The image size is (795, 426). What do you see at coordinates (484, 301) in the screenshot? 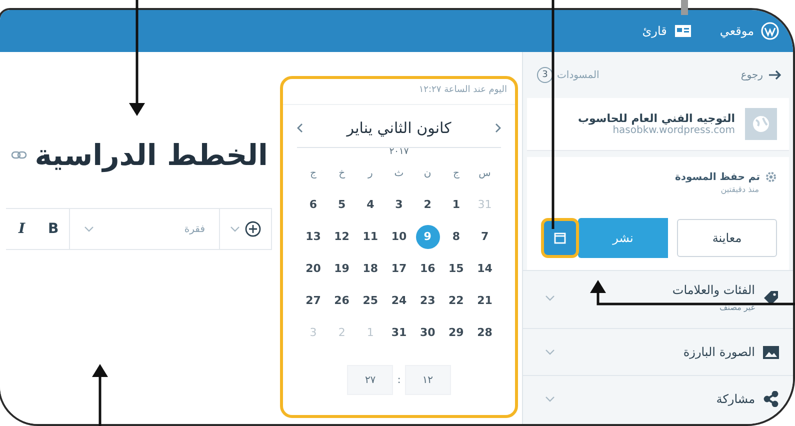
I see `calendar-day: 21` at bounding box center [484, 301].